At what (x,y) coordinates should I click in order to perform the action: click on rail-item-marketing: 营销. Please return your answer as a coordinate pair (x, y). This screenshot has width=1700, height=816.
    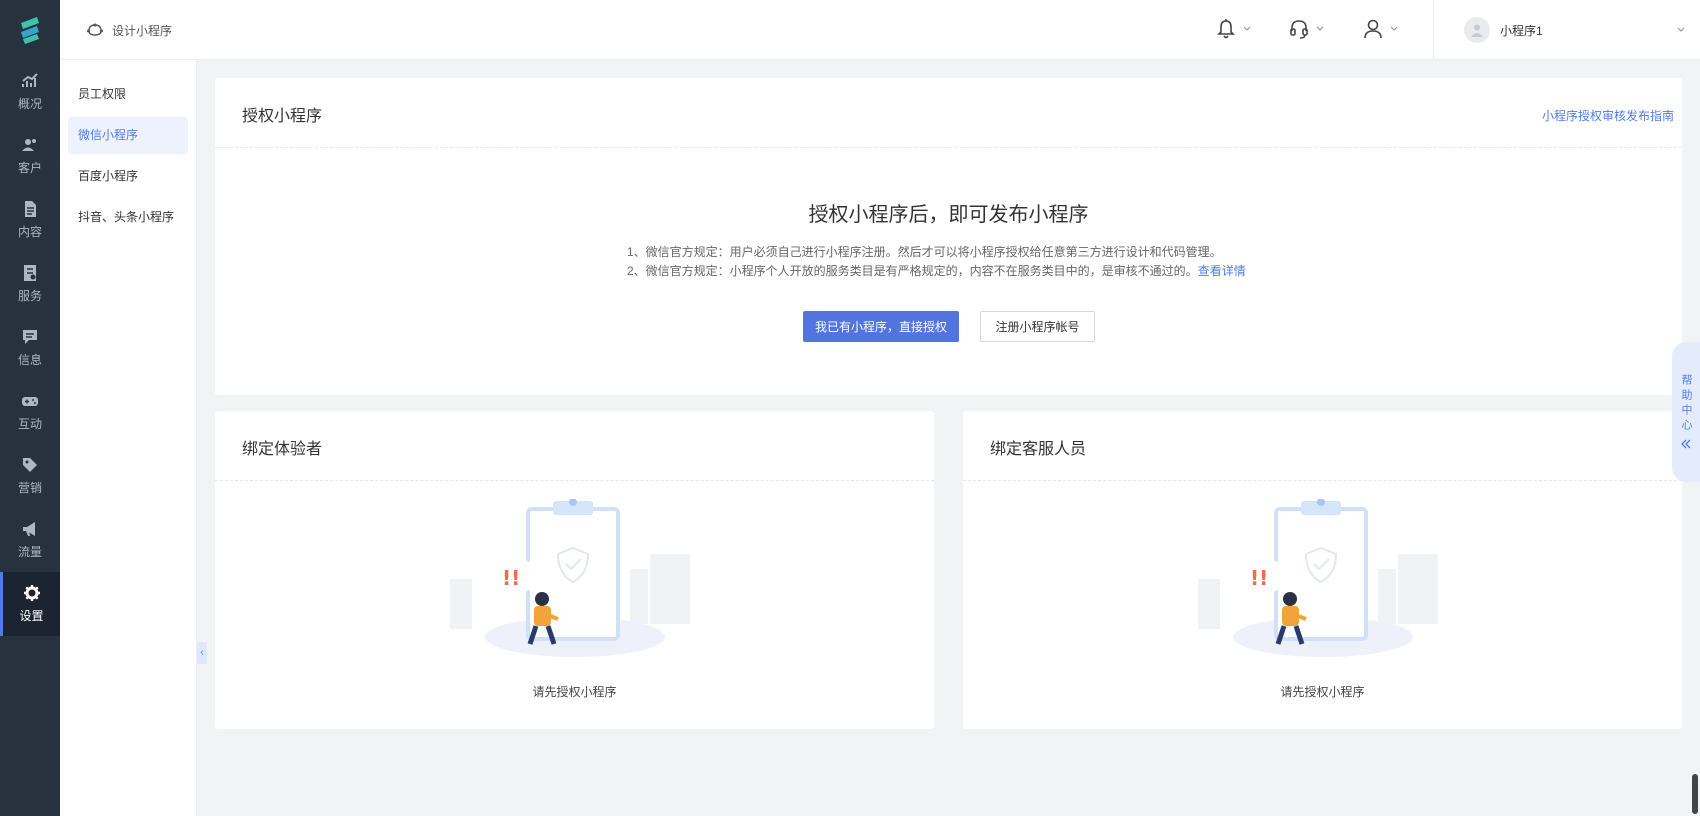
    Looking at the image, I should click on (30, 476).